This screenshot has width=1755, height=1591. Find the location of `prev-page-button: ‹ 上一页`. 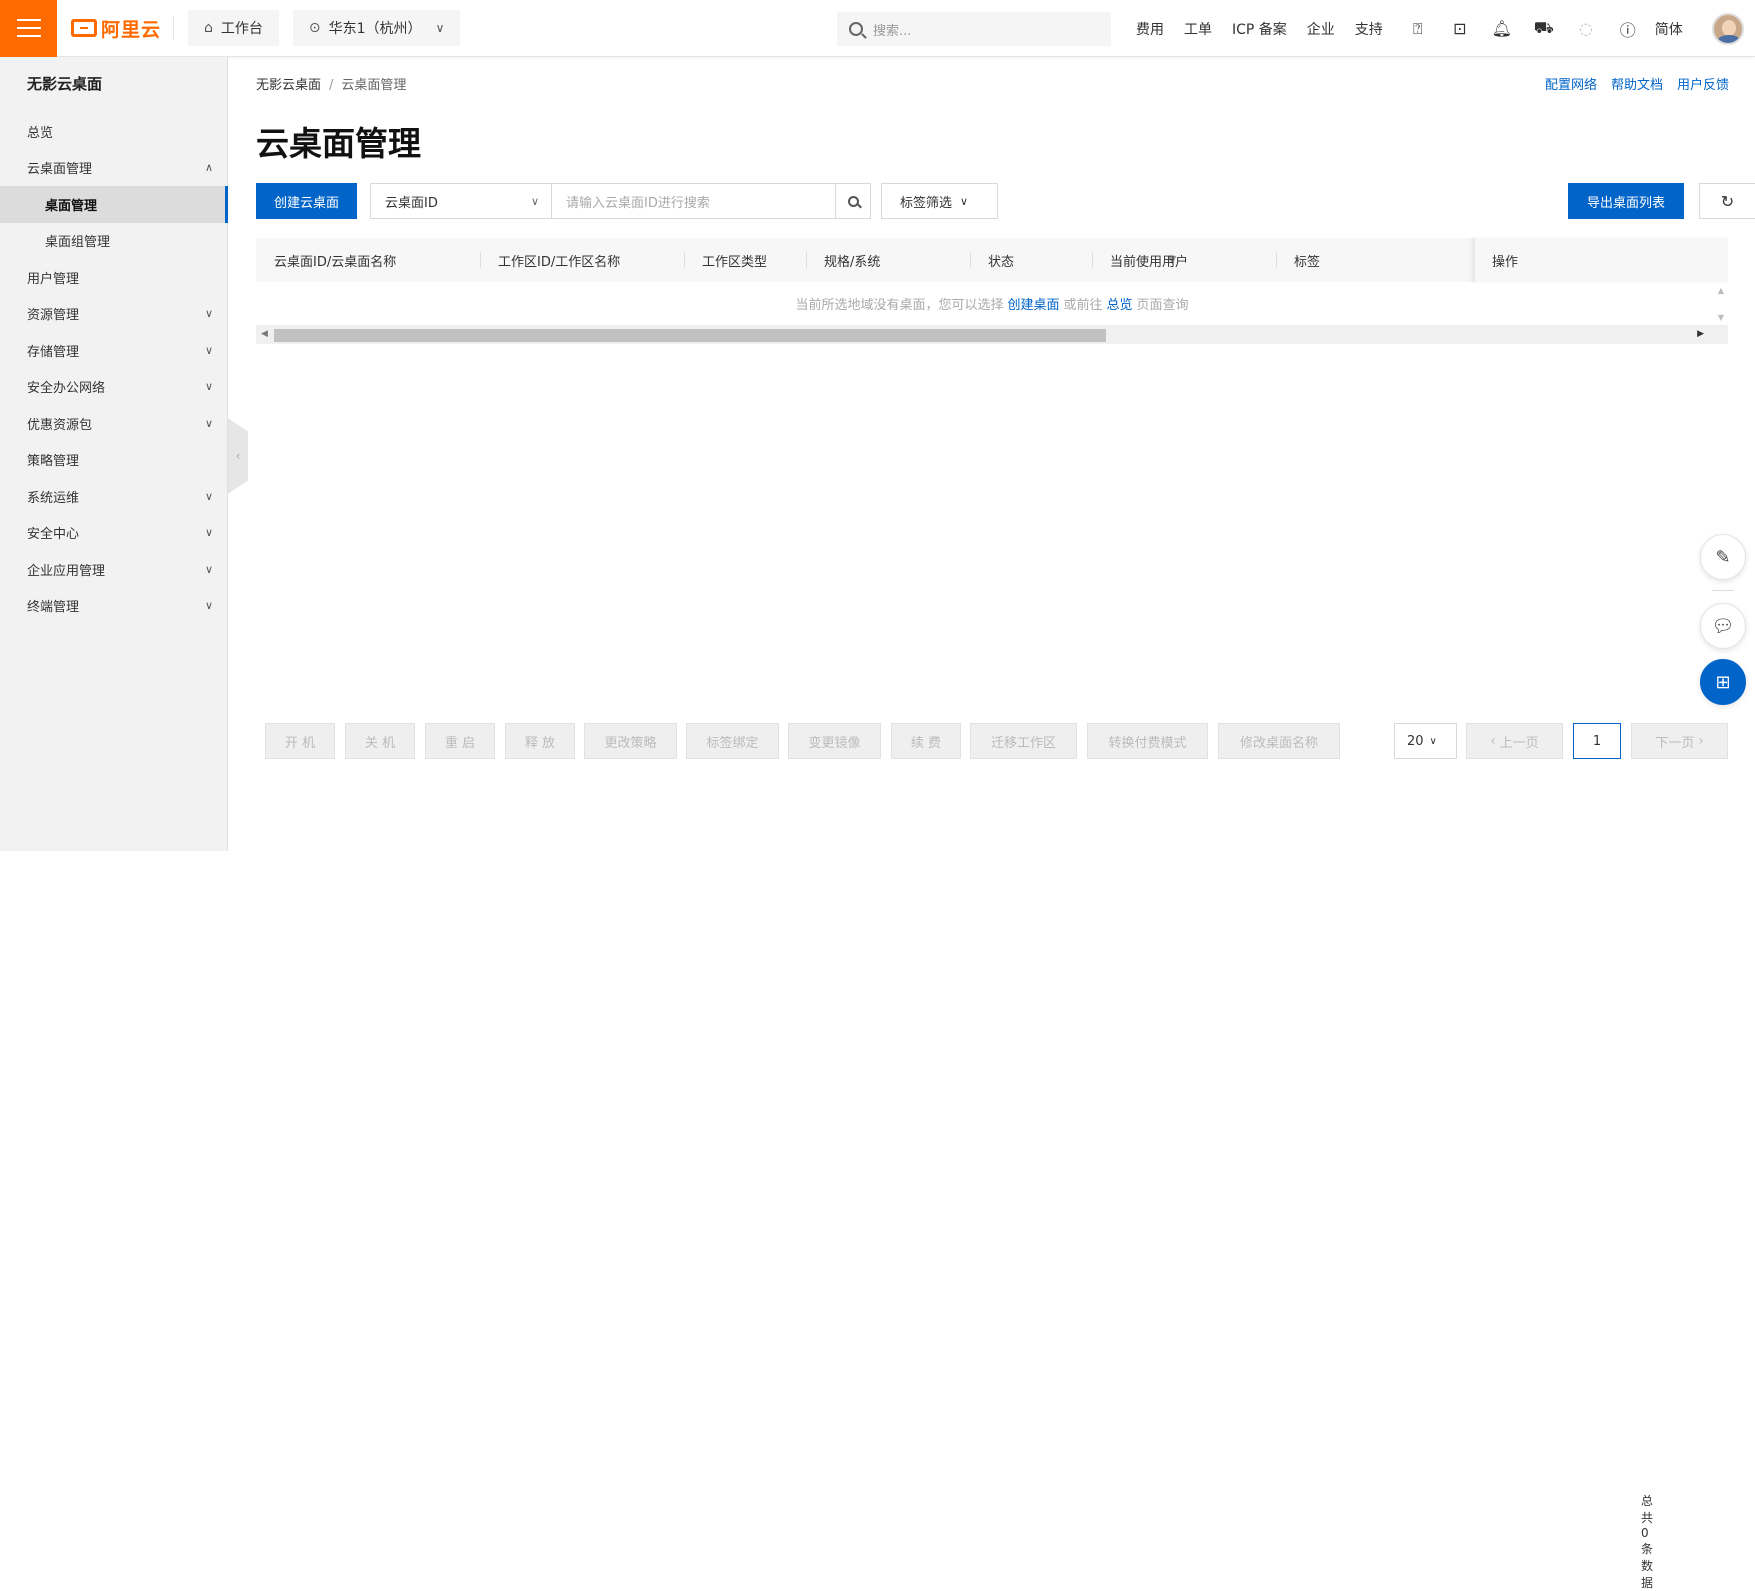

prev-page-button: ‹ 上一页 is located at coordinates (1514, 741).